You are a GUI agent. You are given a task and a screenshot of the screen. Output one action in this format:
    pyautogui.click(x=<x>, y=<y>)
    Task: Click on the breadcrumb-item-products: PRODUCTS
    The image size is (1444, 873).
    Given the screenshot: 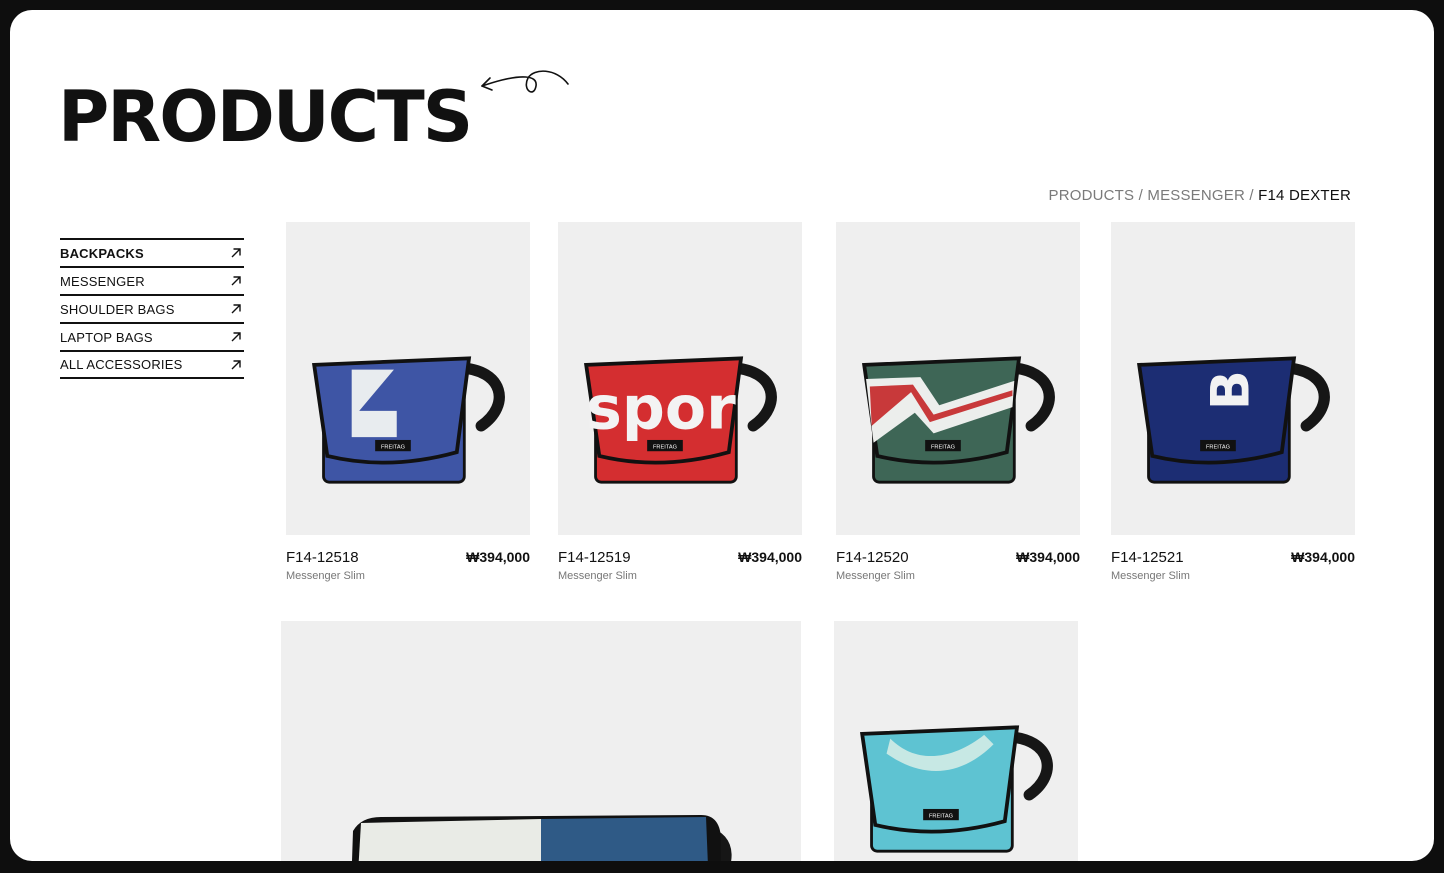 What is the action you would take?
    pyautogui.click(x=1091, y=195)
    